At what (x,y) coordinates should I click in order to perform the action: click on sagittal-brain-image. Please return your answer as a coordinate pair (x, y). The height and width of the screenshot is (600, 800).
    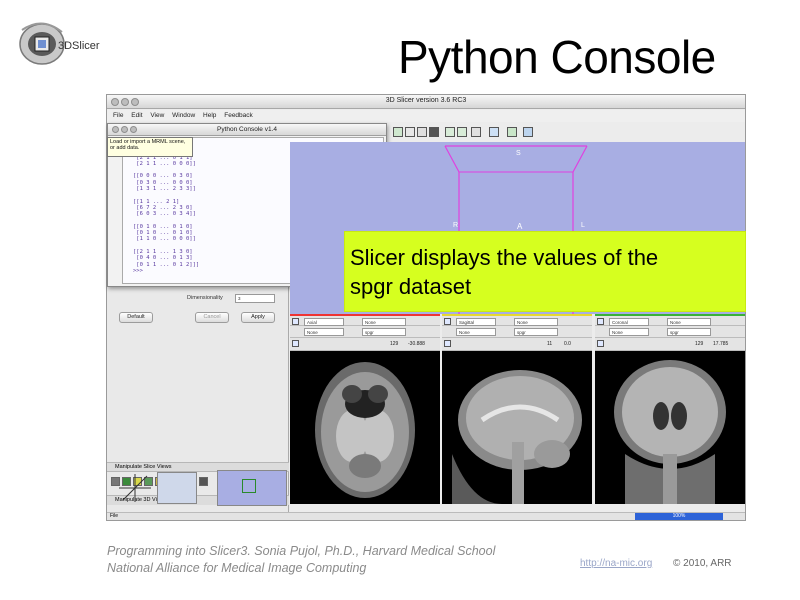
    Looking at the image, I should click on (517, 437).